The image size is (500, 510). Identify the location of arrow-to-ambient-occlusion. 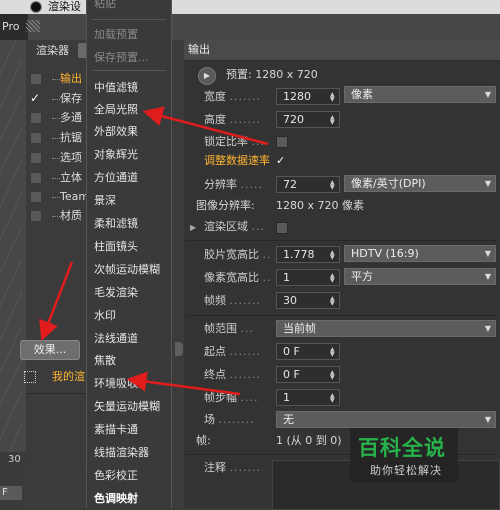
(183, 383).